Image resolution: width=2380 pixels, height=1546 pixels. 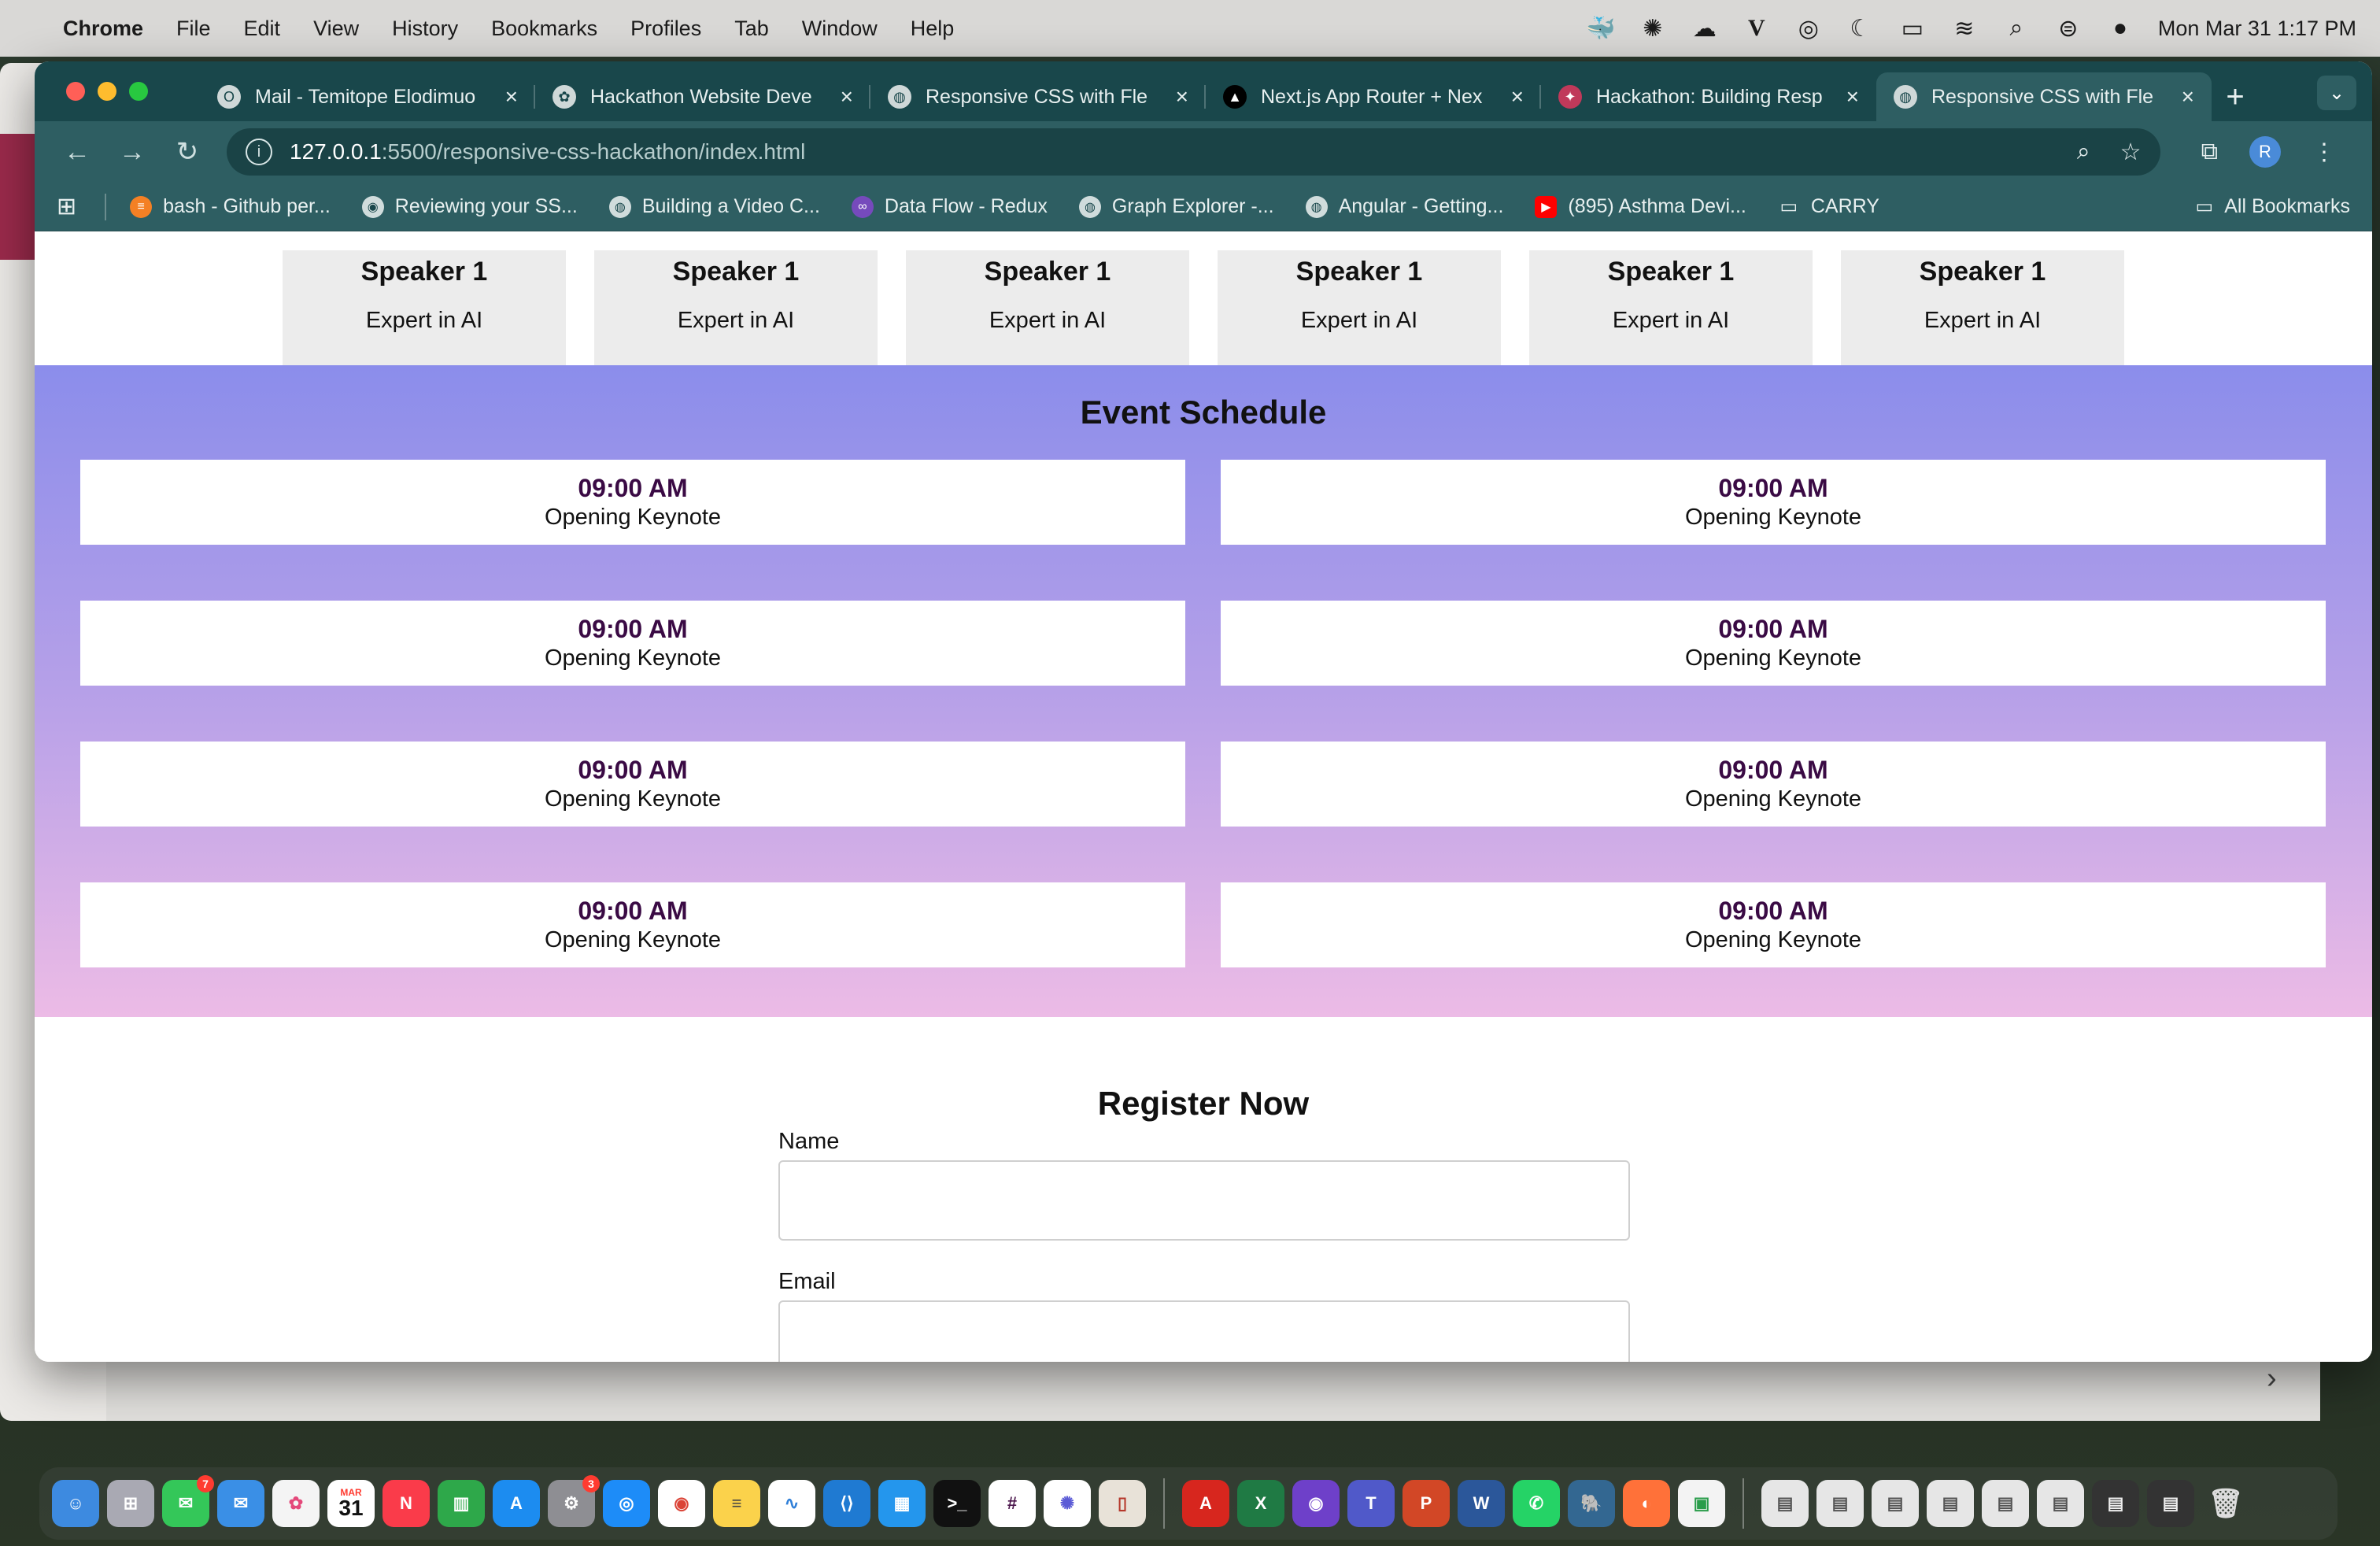 What do you see at coordinates (406, 1503) in the screenshot?
I see `news-icon: N` at bounding box center [406, 1503].